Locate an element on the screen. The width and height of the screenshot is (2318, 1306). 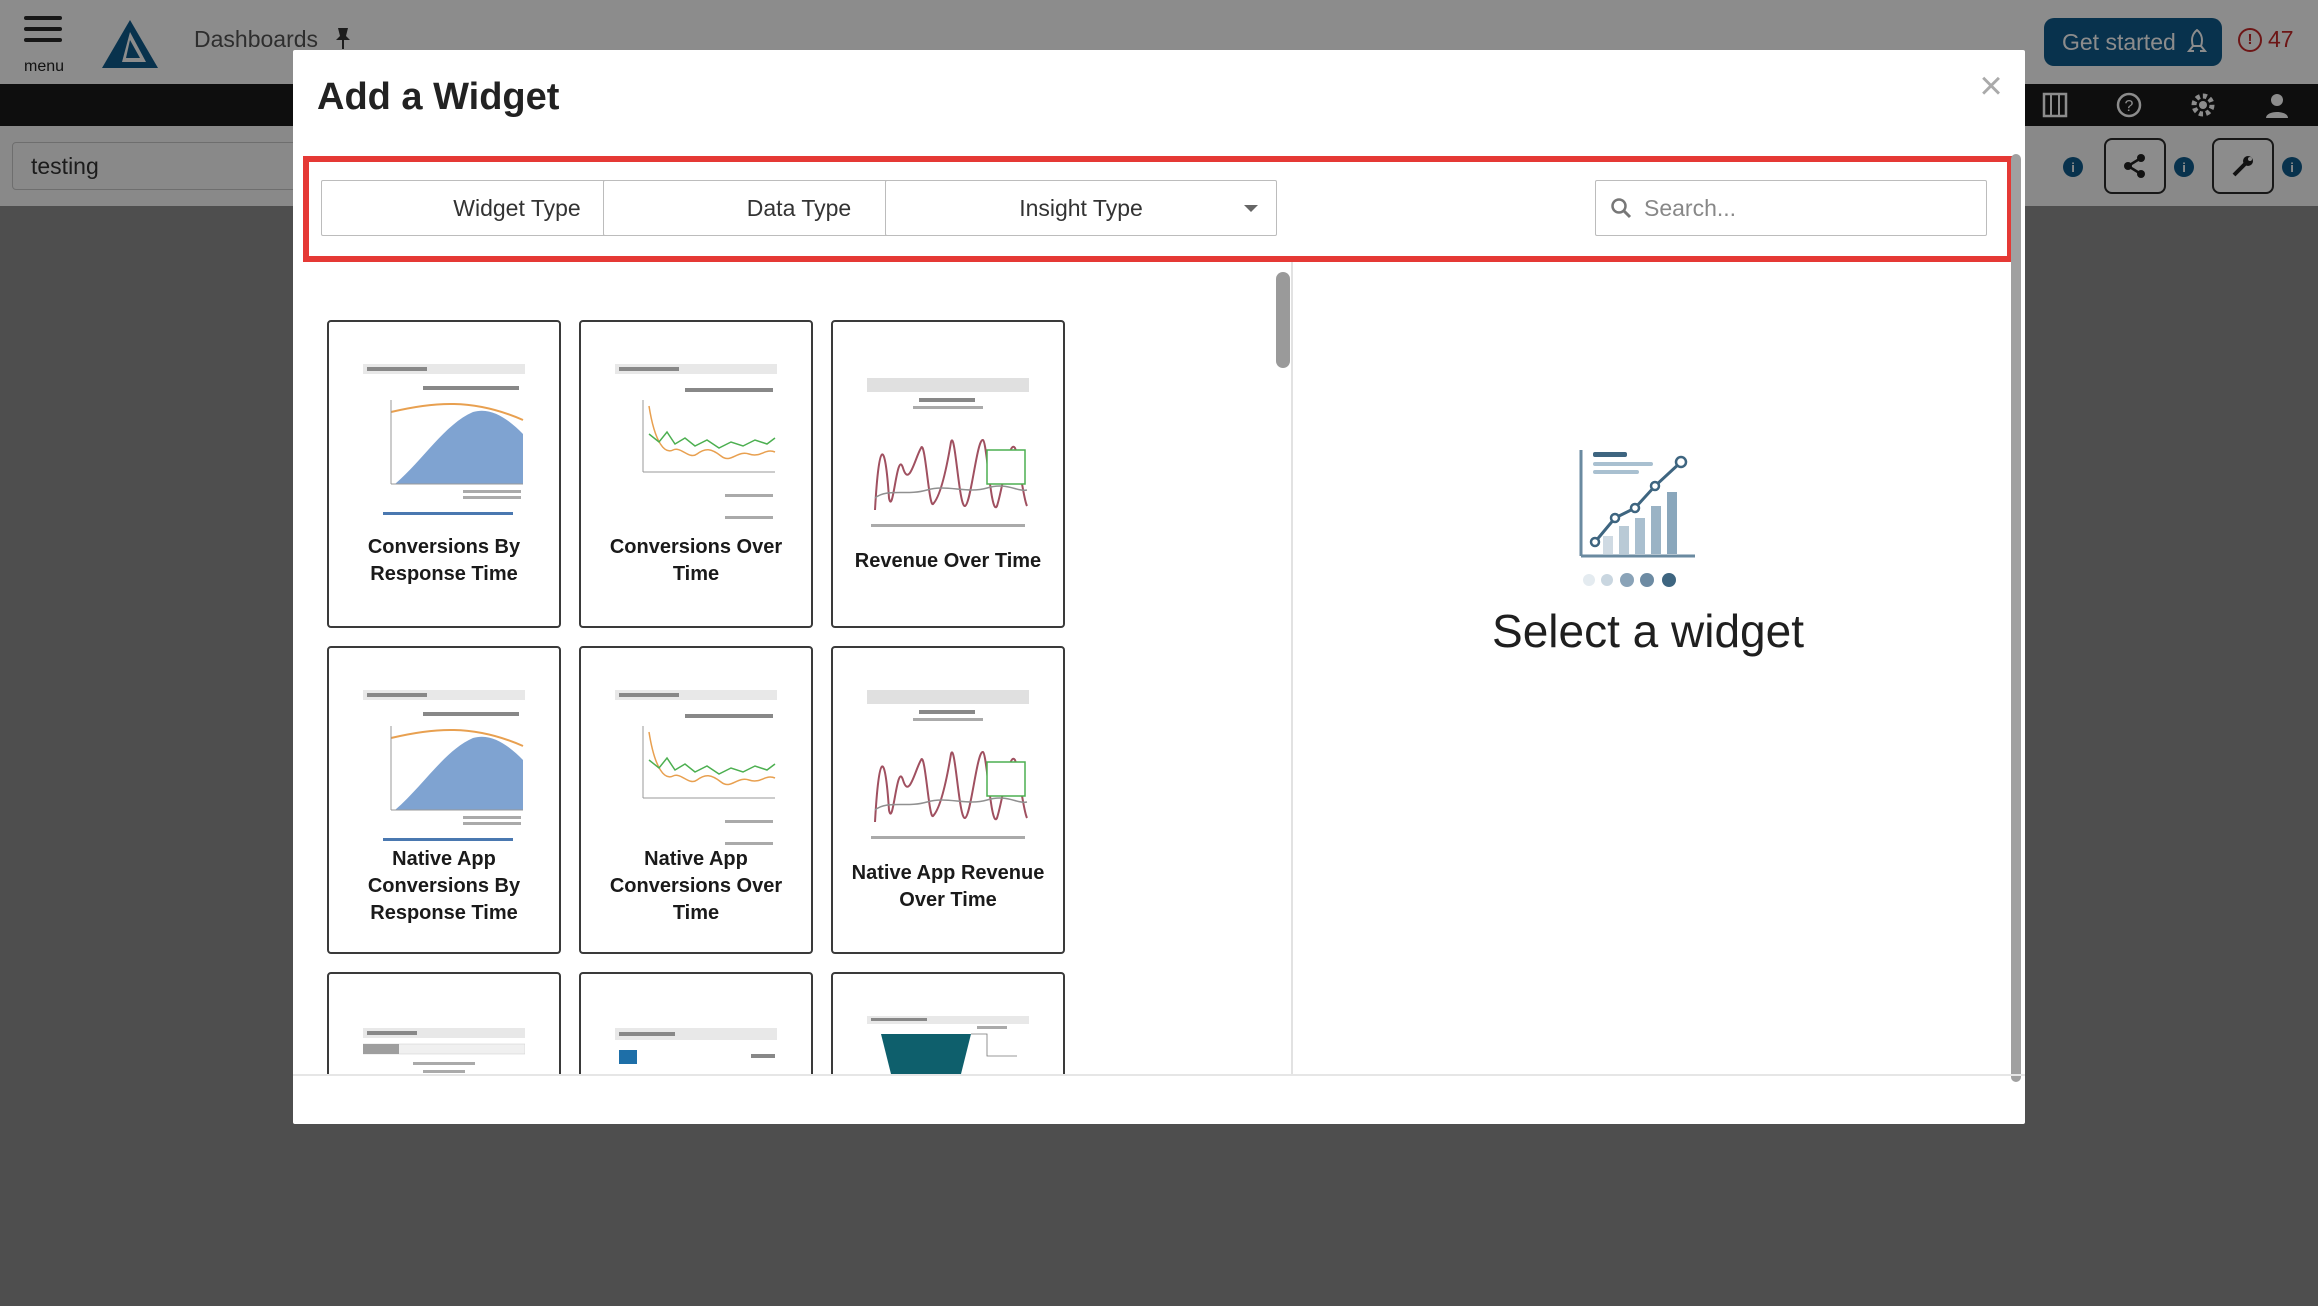
funnel-thumbnail is located at coordinates (948, 1045).